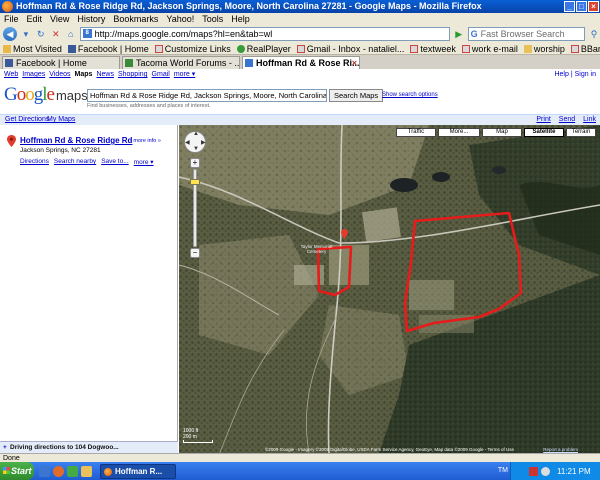  Describe the element at coordinates (203, 142) in the screenshot. I see `pan-right-icon: ▶` at that location.